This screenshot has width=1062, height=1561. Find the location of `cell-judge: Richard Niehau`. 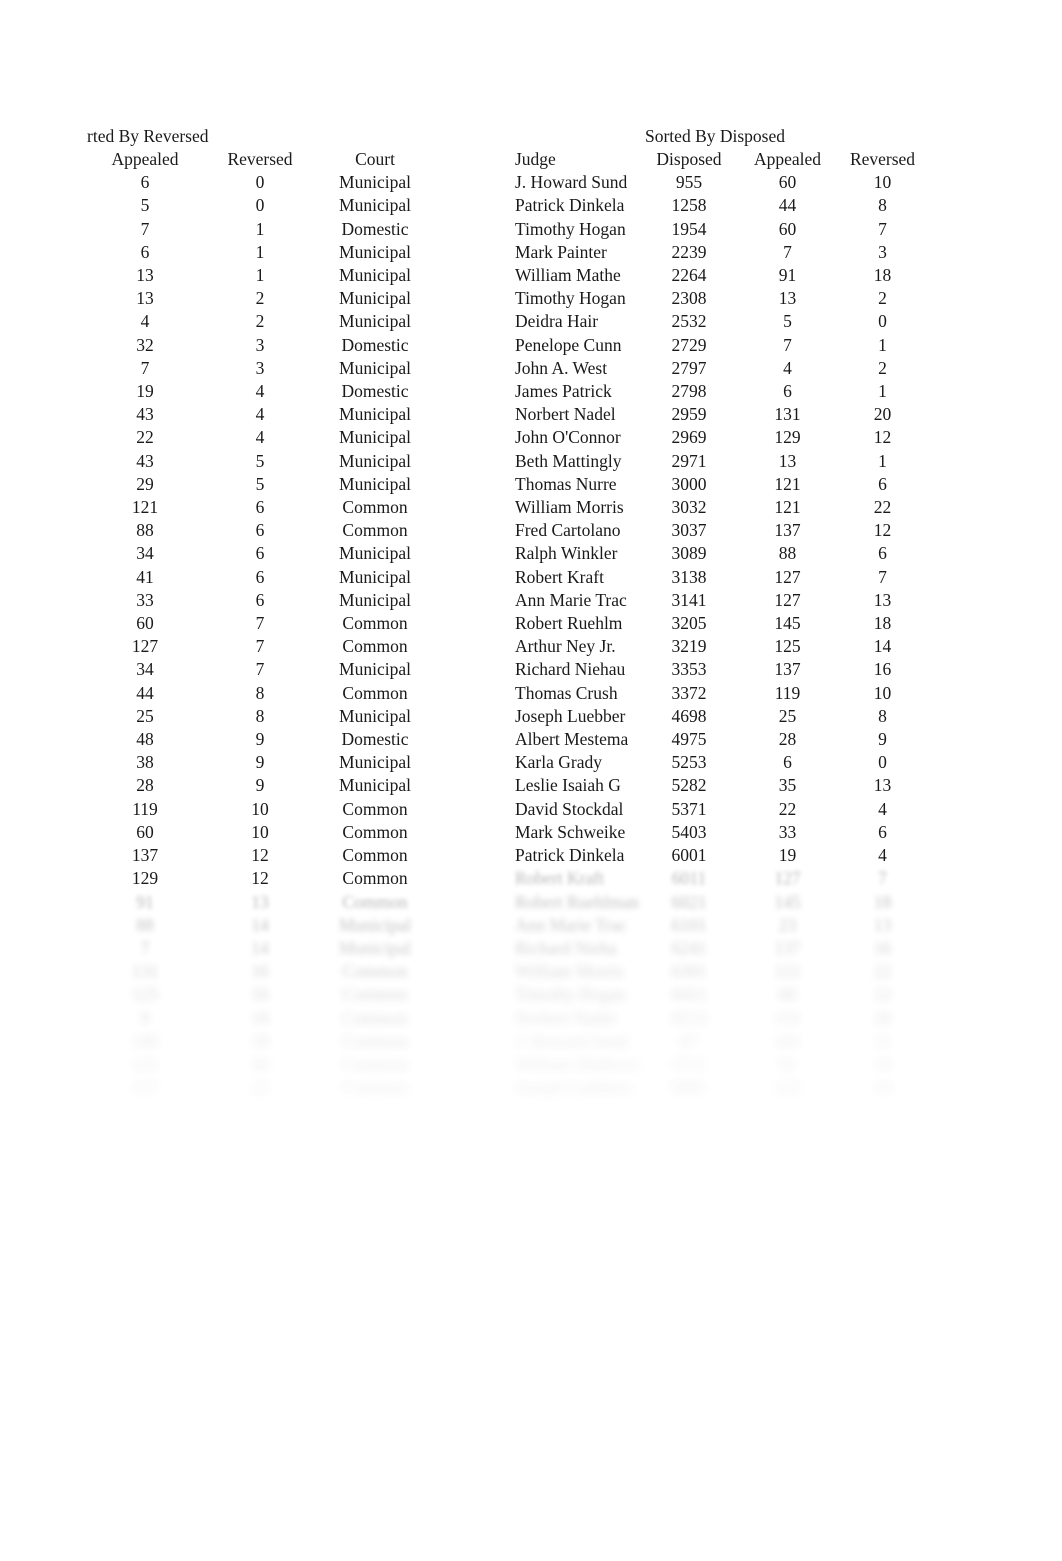

cell-judge: Richard Niehau is located at coordinates (579, 669).